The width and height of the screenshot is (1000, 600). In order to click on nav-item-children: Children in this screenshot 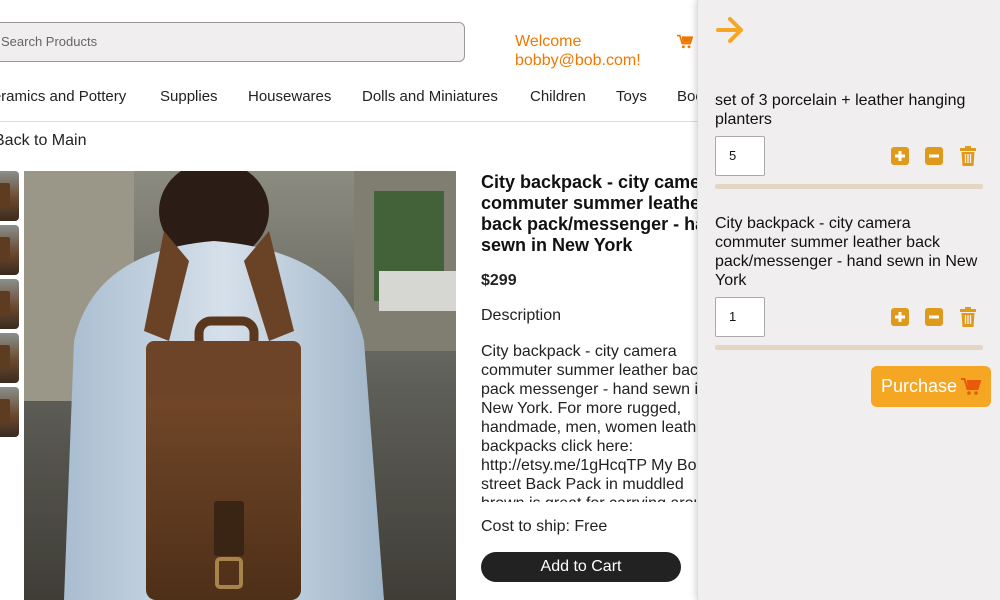, I will do `click(558, 96)`.